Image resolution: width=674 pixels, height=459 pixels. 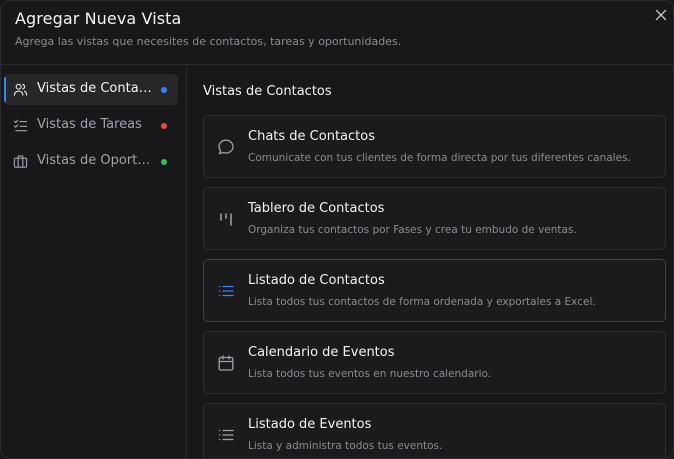 I want to click on sidebar-item-label: Vistas de Contactos, so click(x=97, y=88).